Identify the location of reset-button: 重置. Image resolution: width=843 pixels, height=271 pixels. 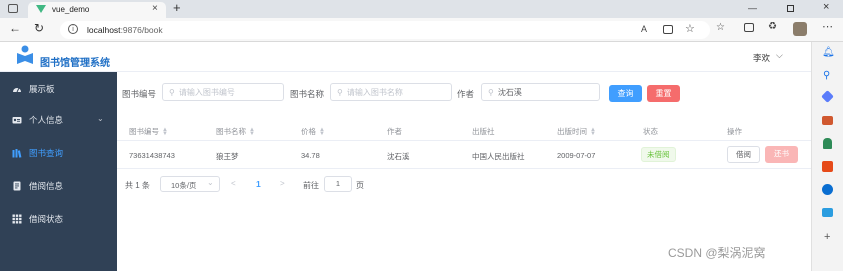
(663, 93).